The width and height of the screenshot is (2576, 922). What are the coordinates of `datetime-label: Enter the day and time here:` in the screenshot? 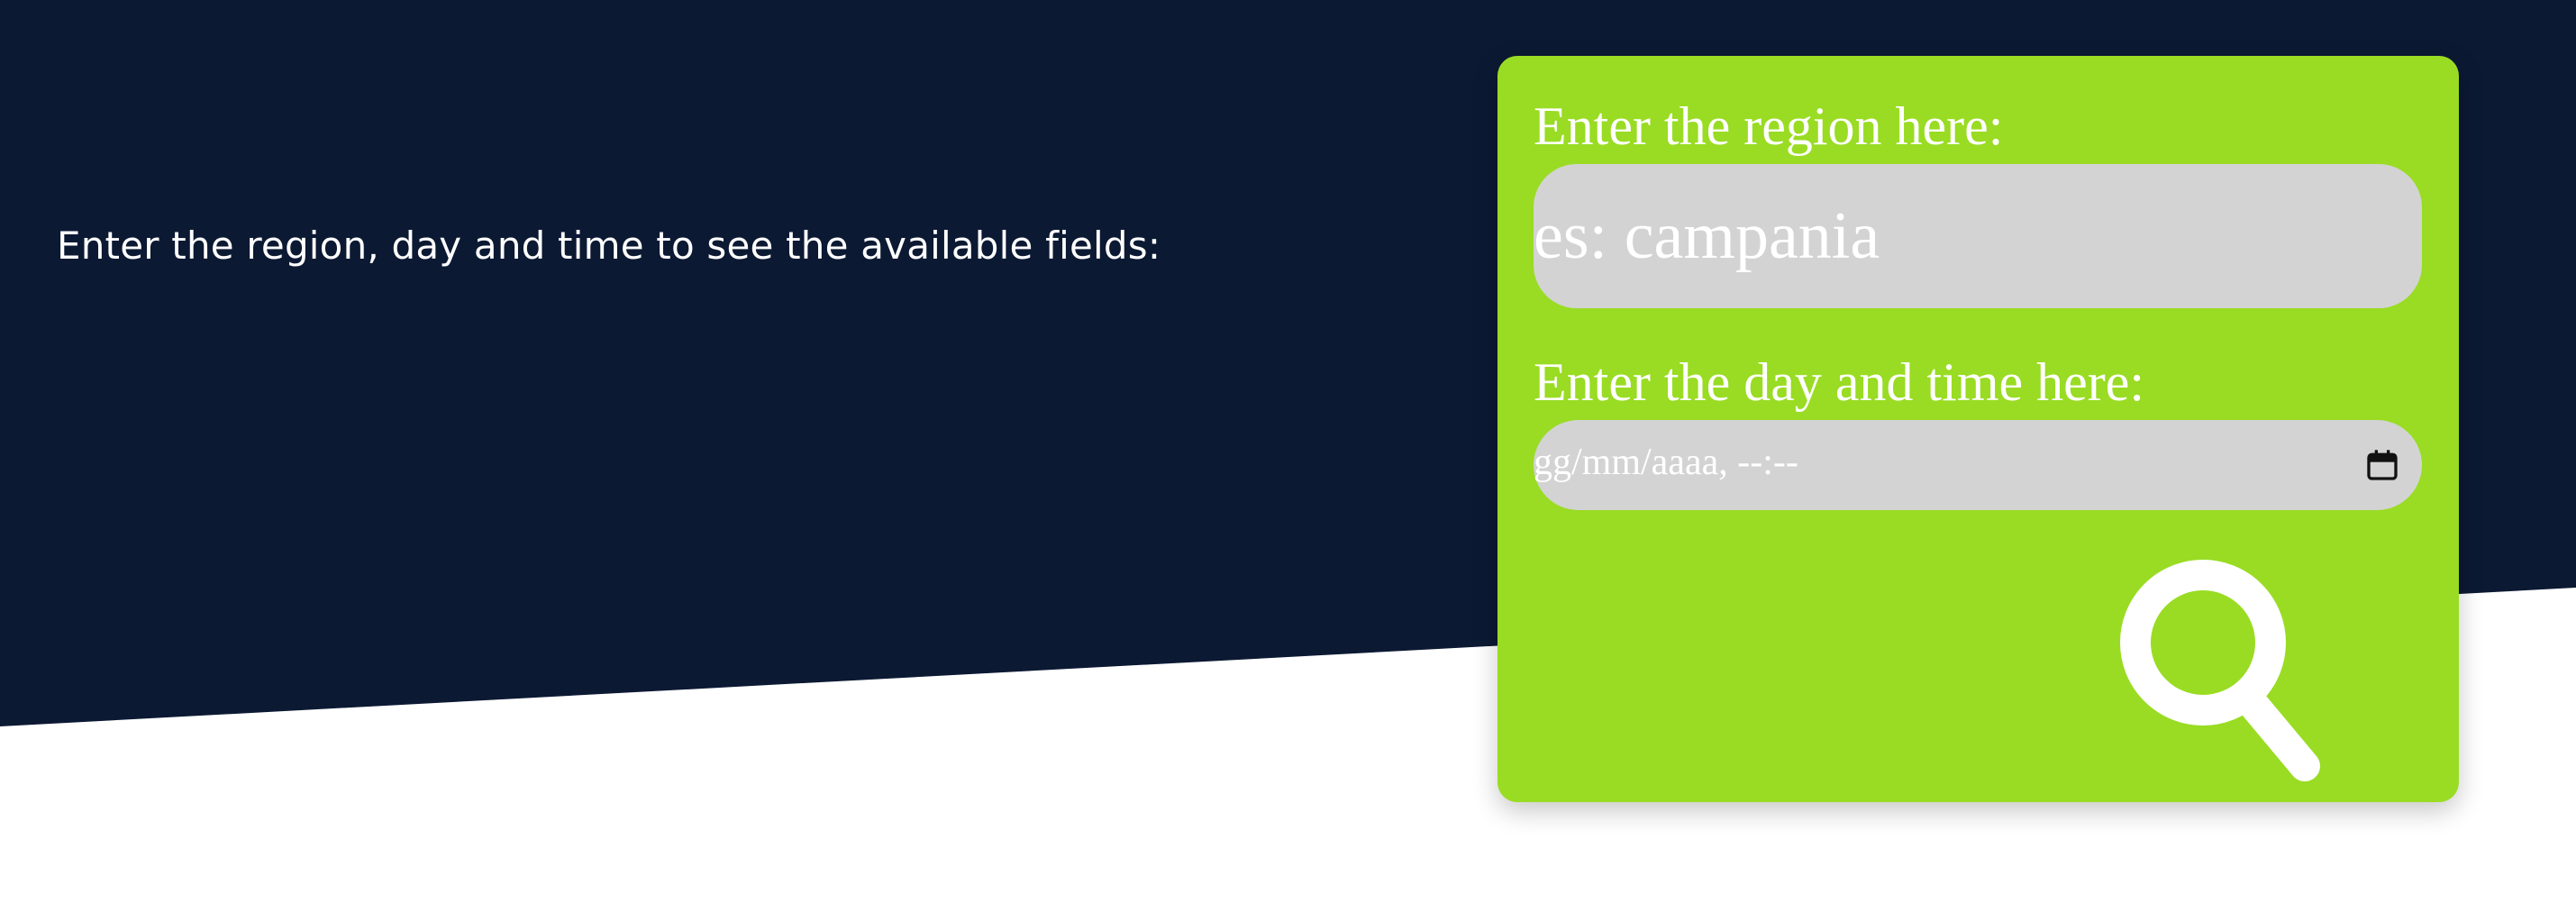 It's located at (1839, 382).